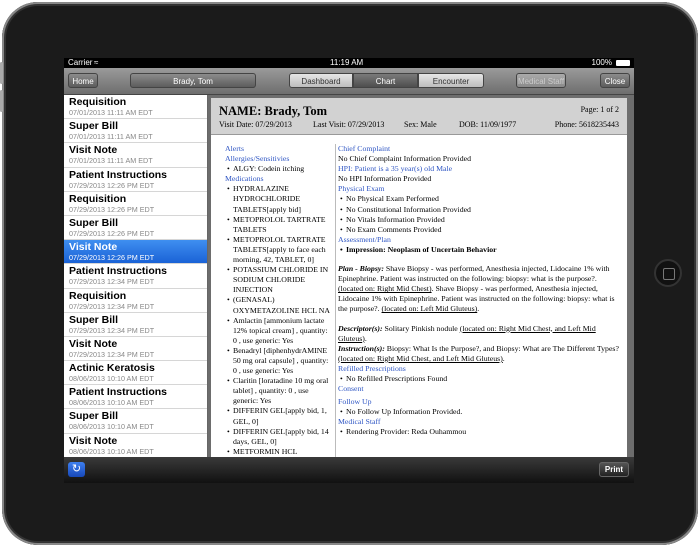 This screenshot has height=547, width=700. I want to click on allergy-item: ALGY: Codein itching, so click(278, 169).